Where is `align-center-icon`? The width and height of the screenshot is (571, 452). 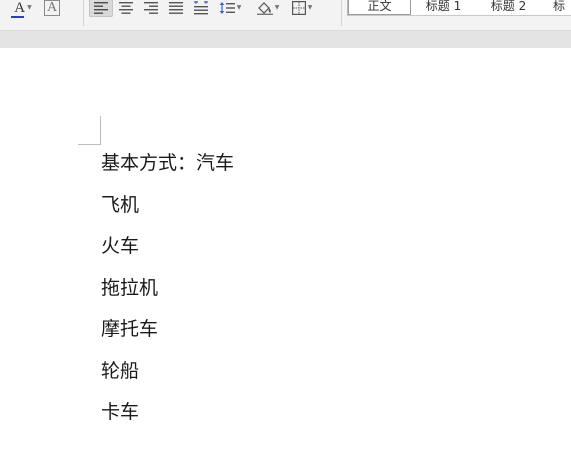 align-center-icon is located at coordinates (126, 8).